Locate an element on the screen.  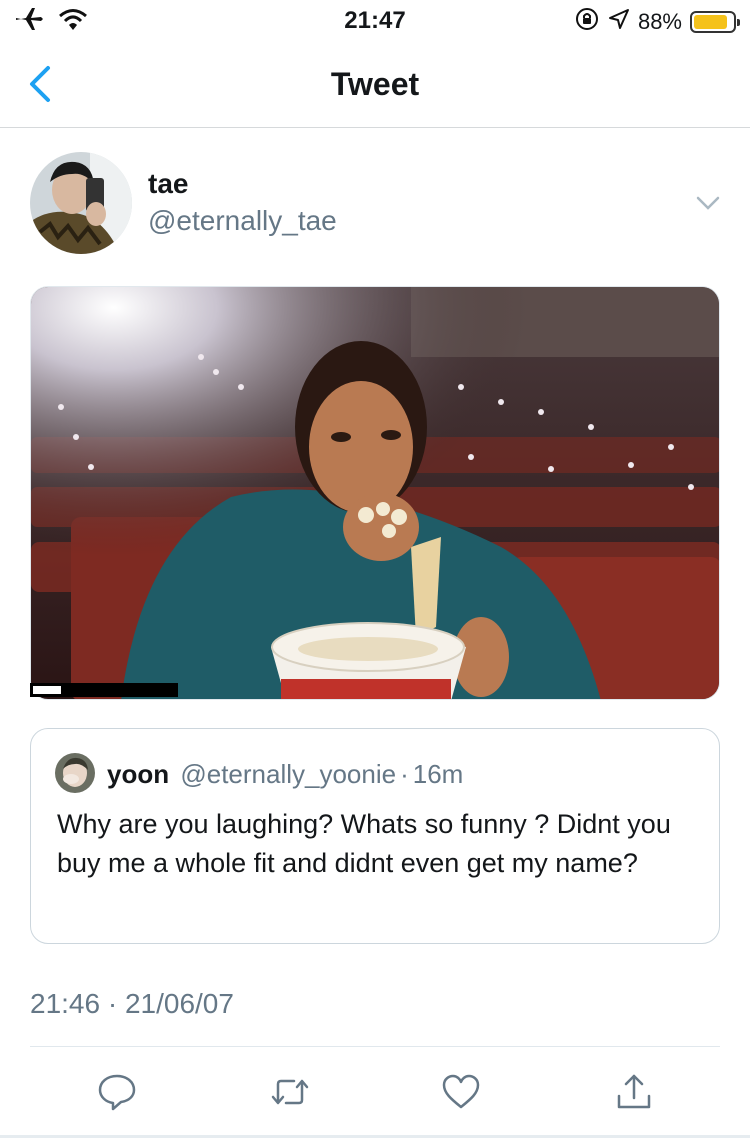
like-button is located at coordinates (461, 1092).